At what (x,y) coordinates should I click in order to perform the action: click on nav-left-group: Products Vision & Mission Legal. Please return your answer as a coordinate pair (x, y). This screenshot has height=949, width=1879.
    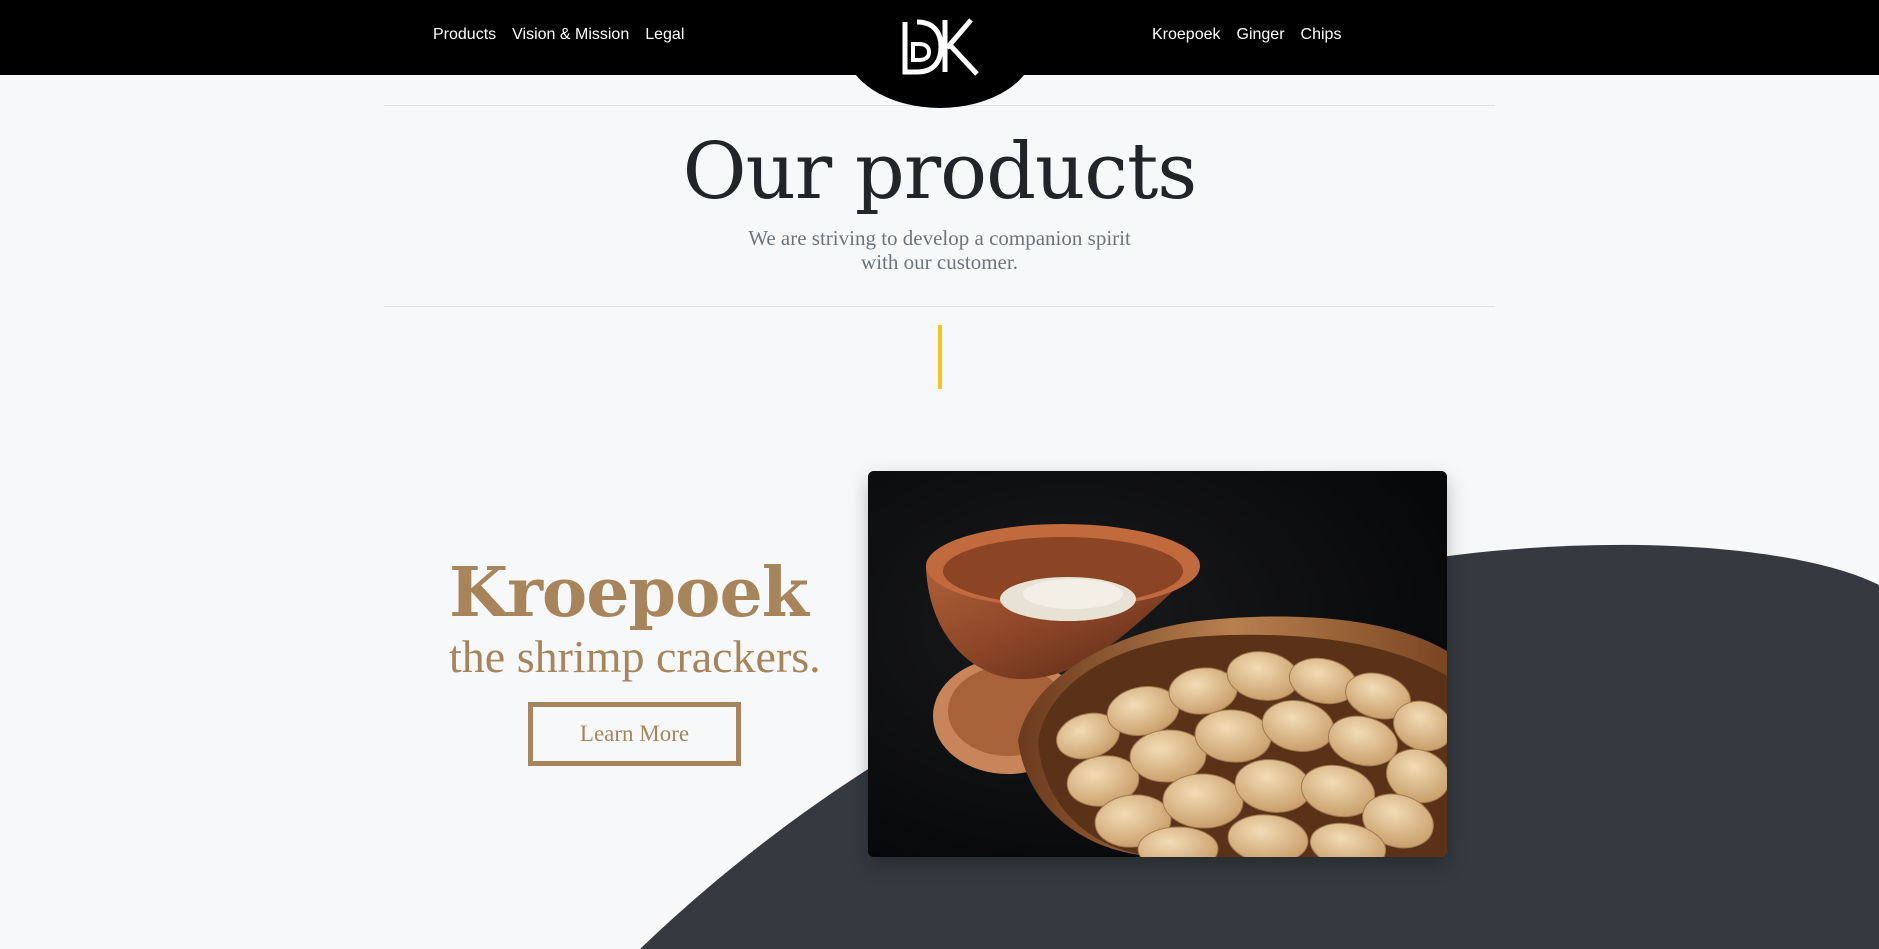
    Looking at the image, I should click on (558, 35).